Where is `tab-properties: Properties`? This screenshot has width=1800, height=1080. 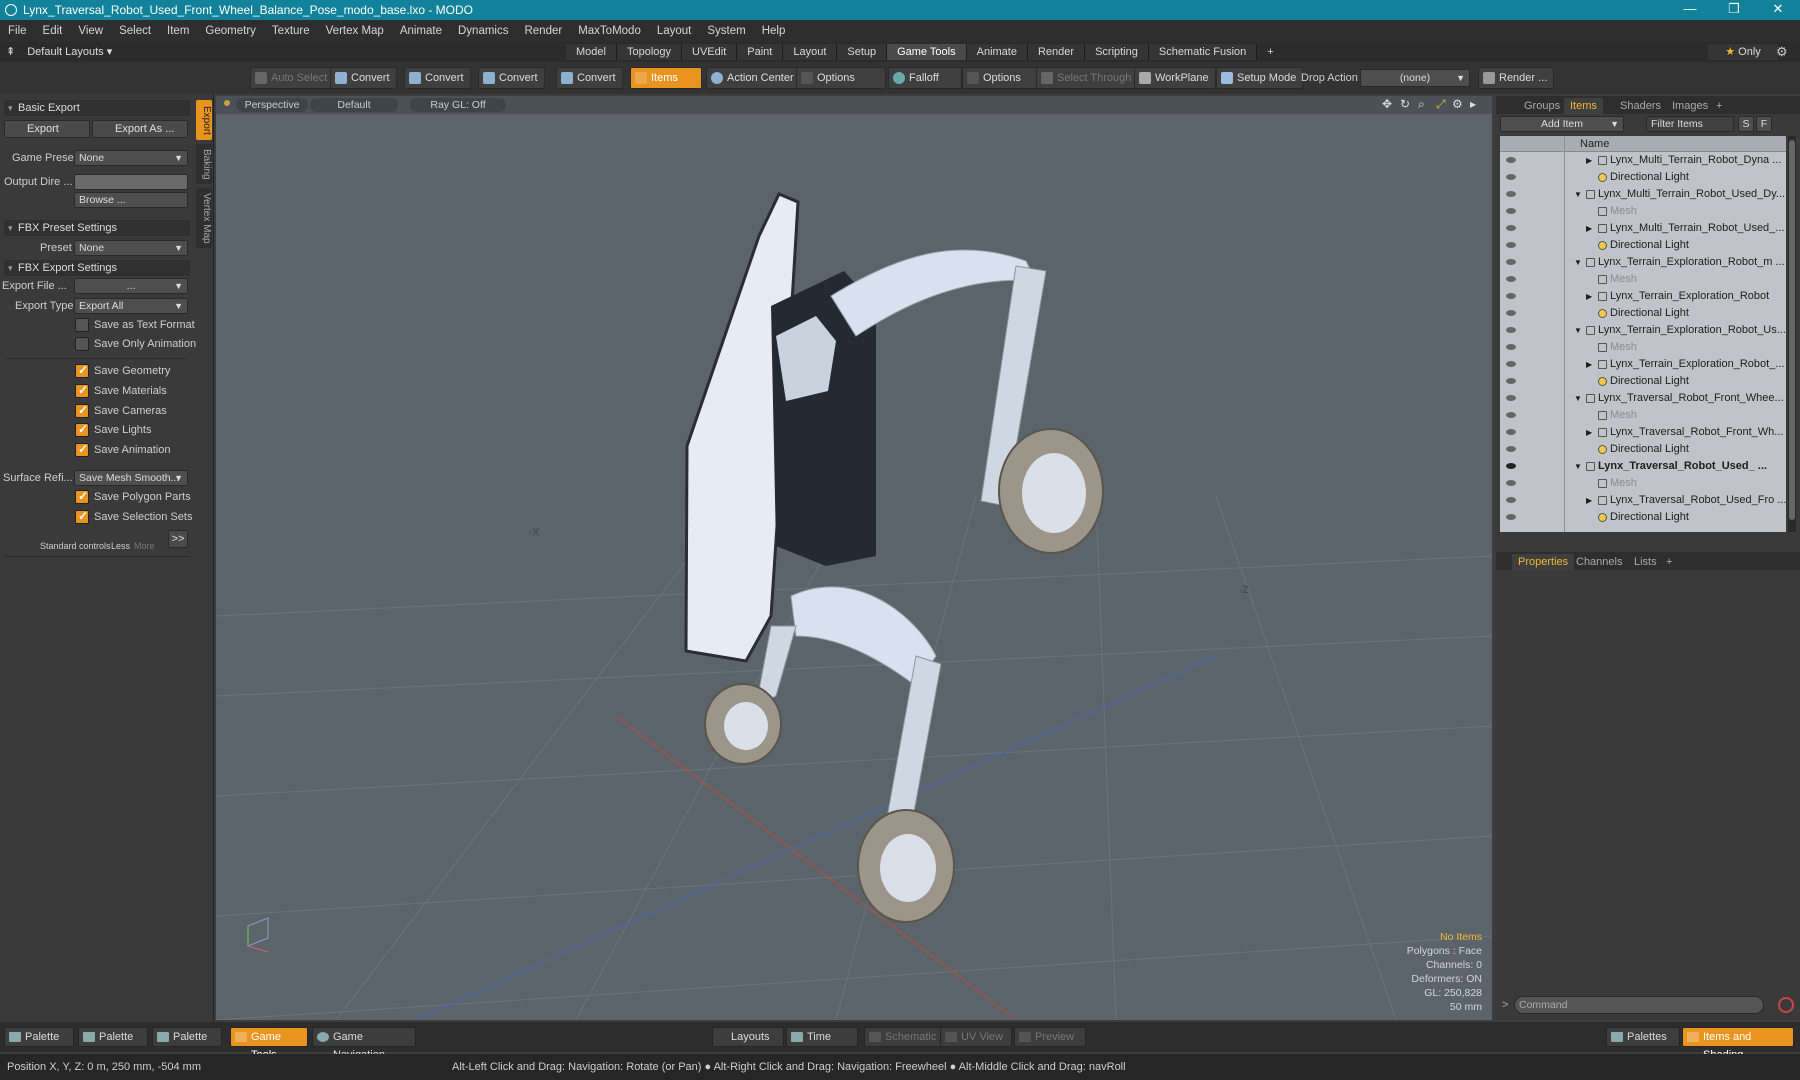 tab-properties: Properties is located at coordinates (1543, 562).